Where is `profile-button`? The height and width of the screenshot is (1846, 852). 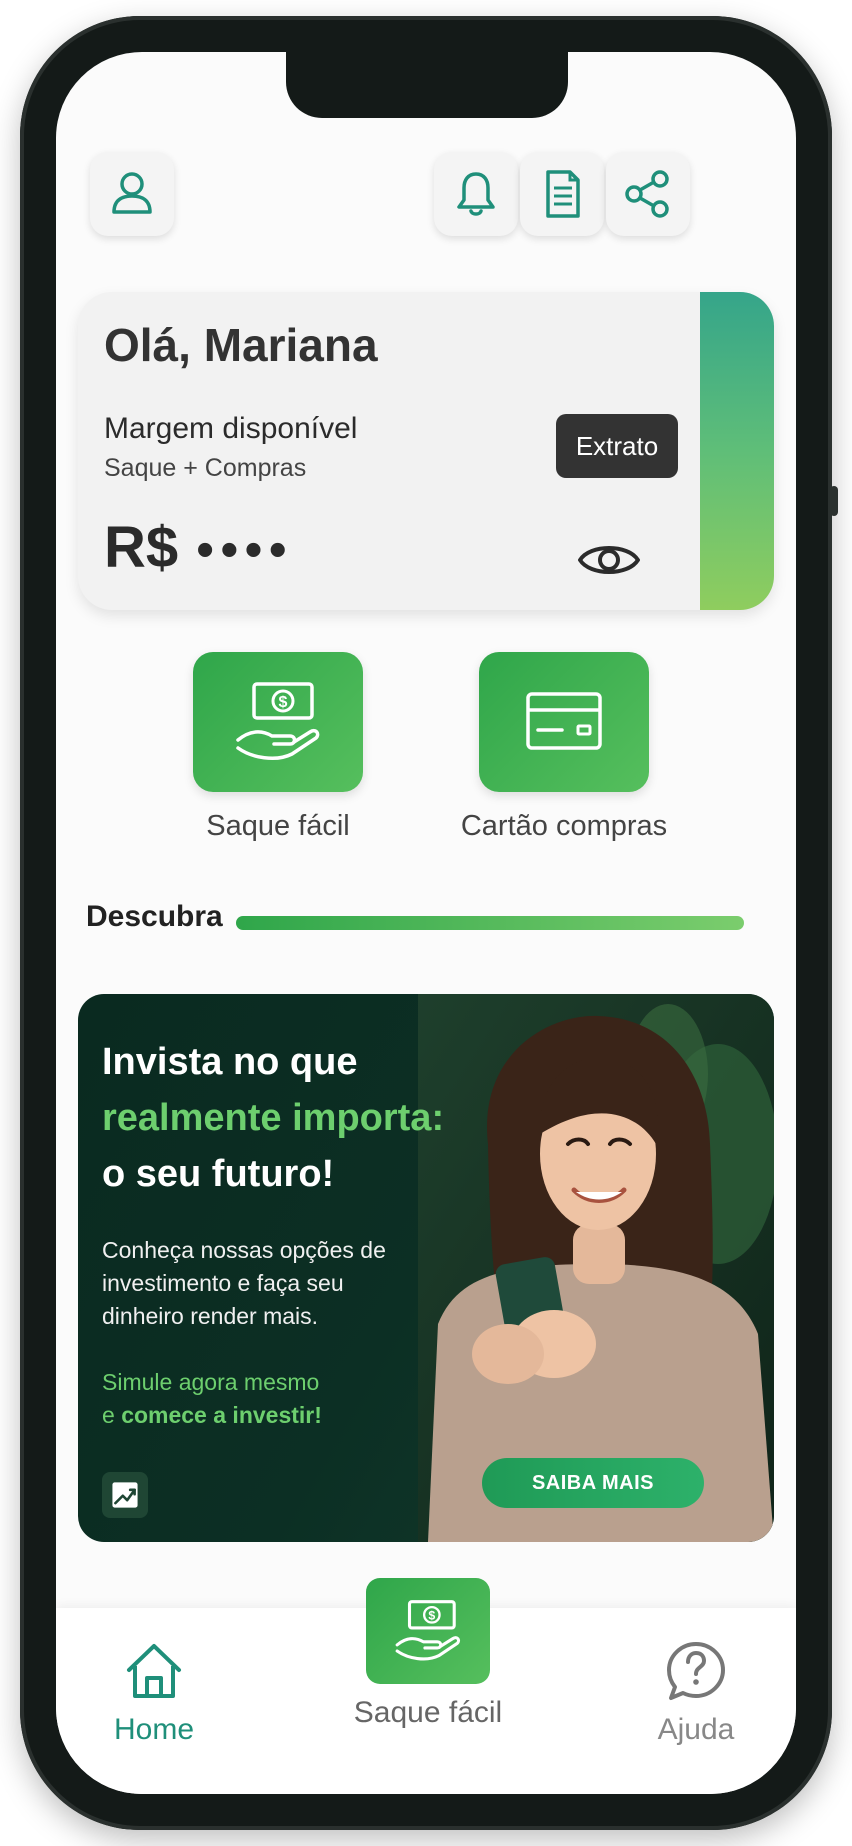 profile-button is located at coordinates (132, 194).